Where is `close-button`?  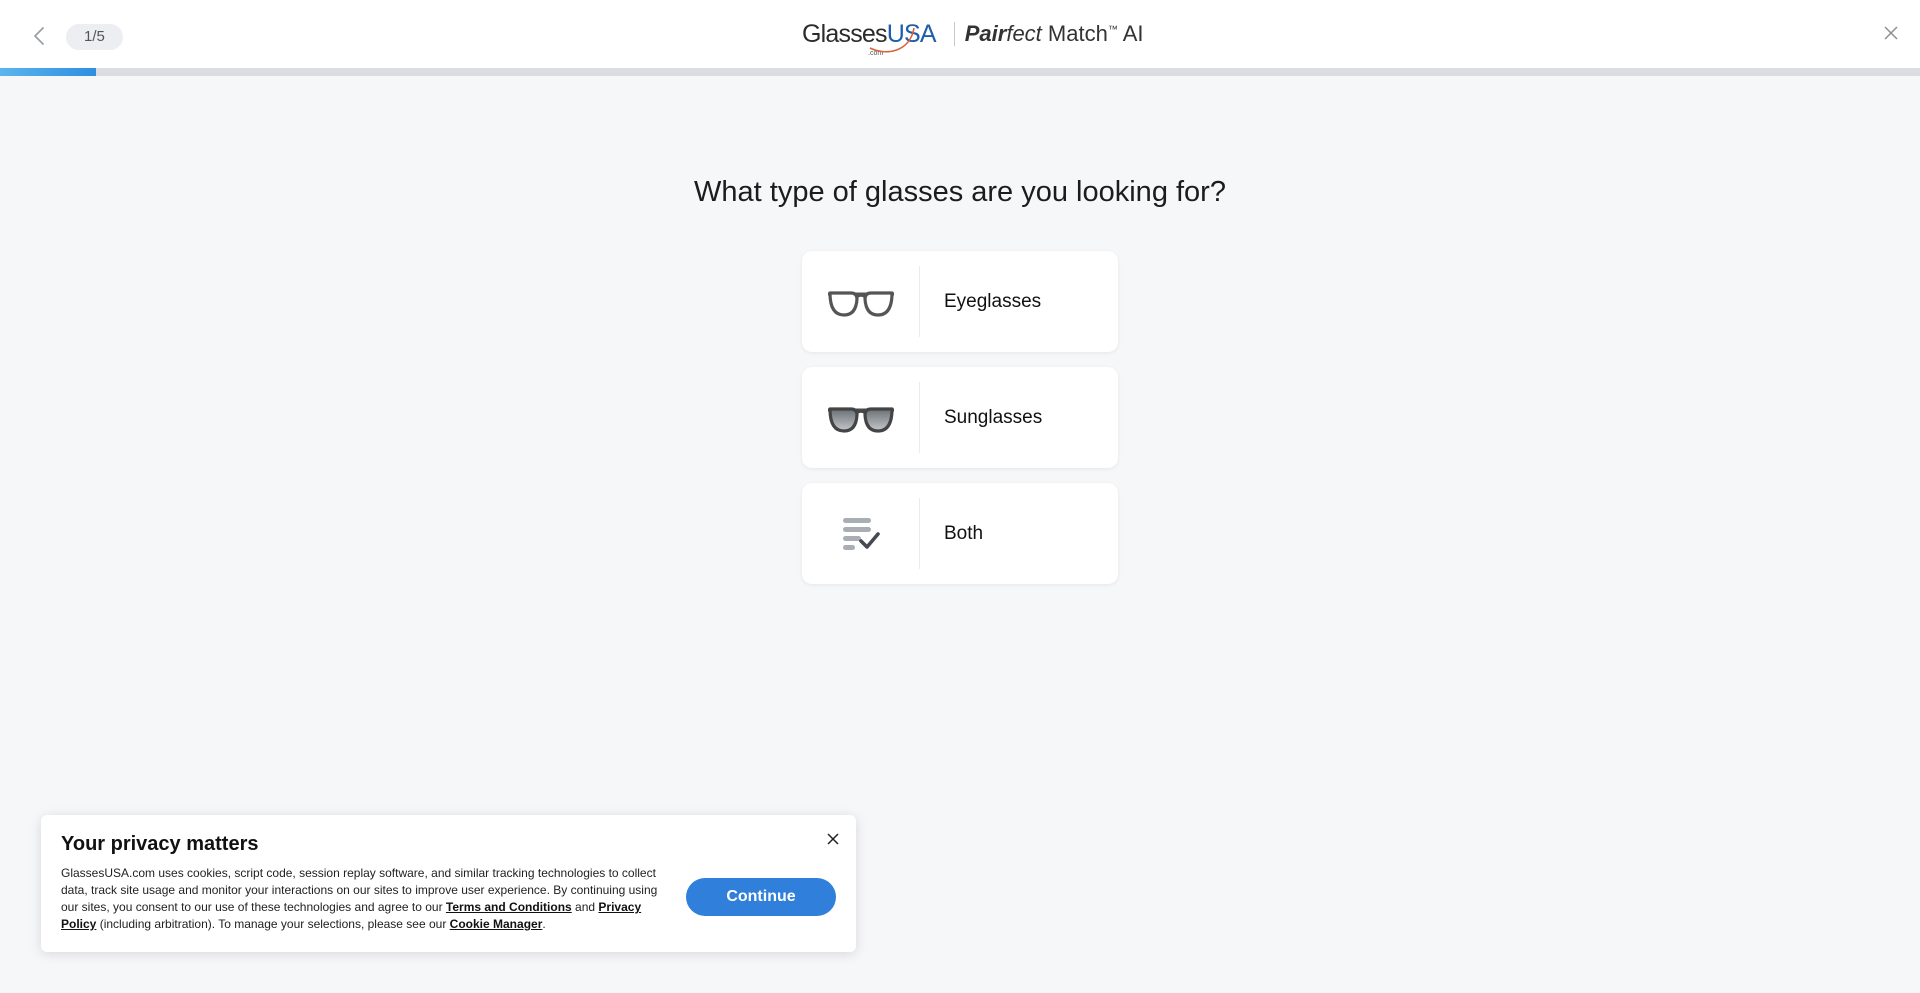
close-button is located at coordinates (1891, 33).